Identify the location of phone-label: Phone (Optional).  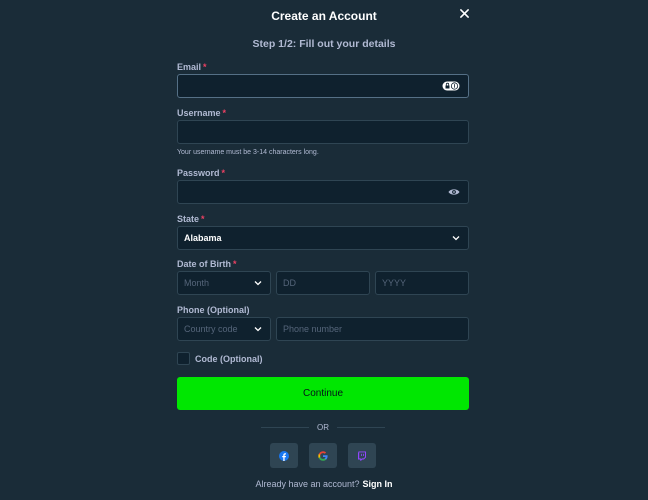
(213, 310).